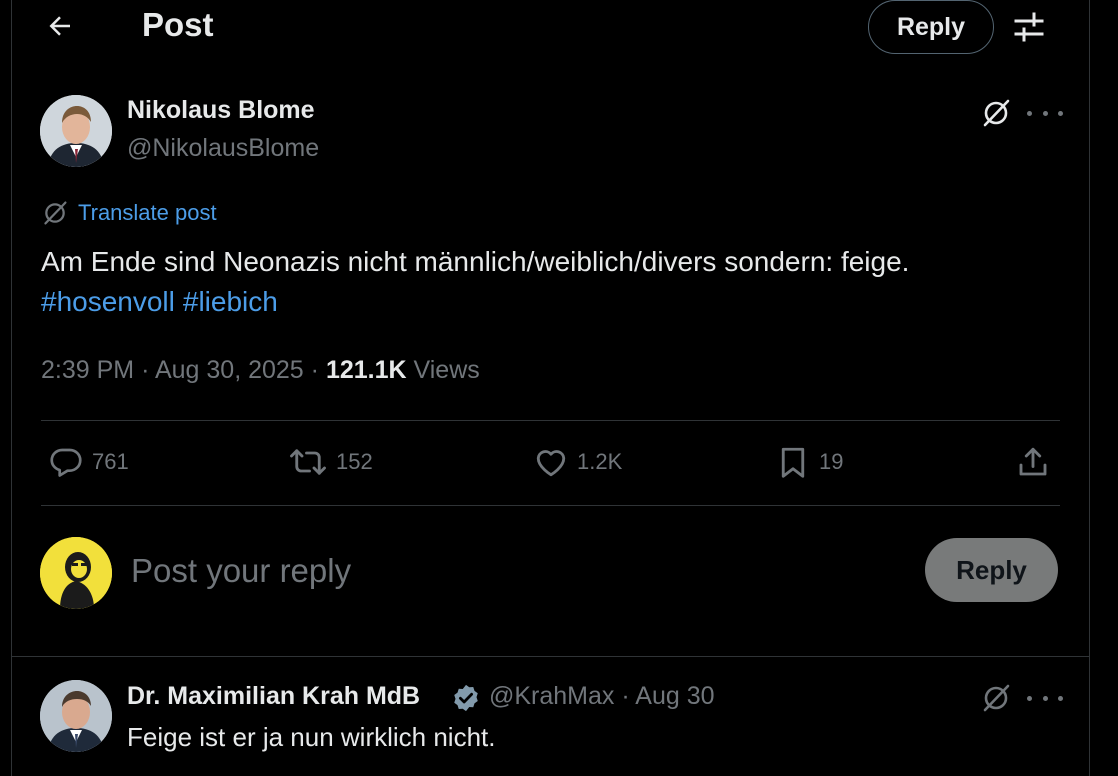 The image size is (1118, 776). I want to click on repost-icon, so click(308, 462).